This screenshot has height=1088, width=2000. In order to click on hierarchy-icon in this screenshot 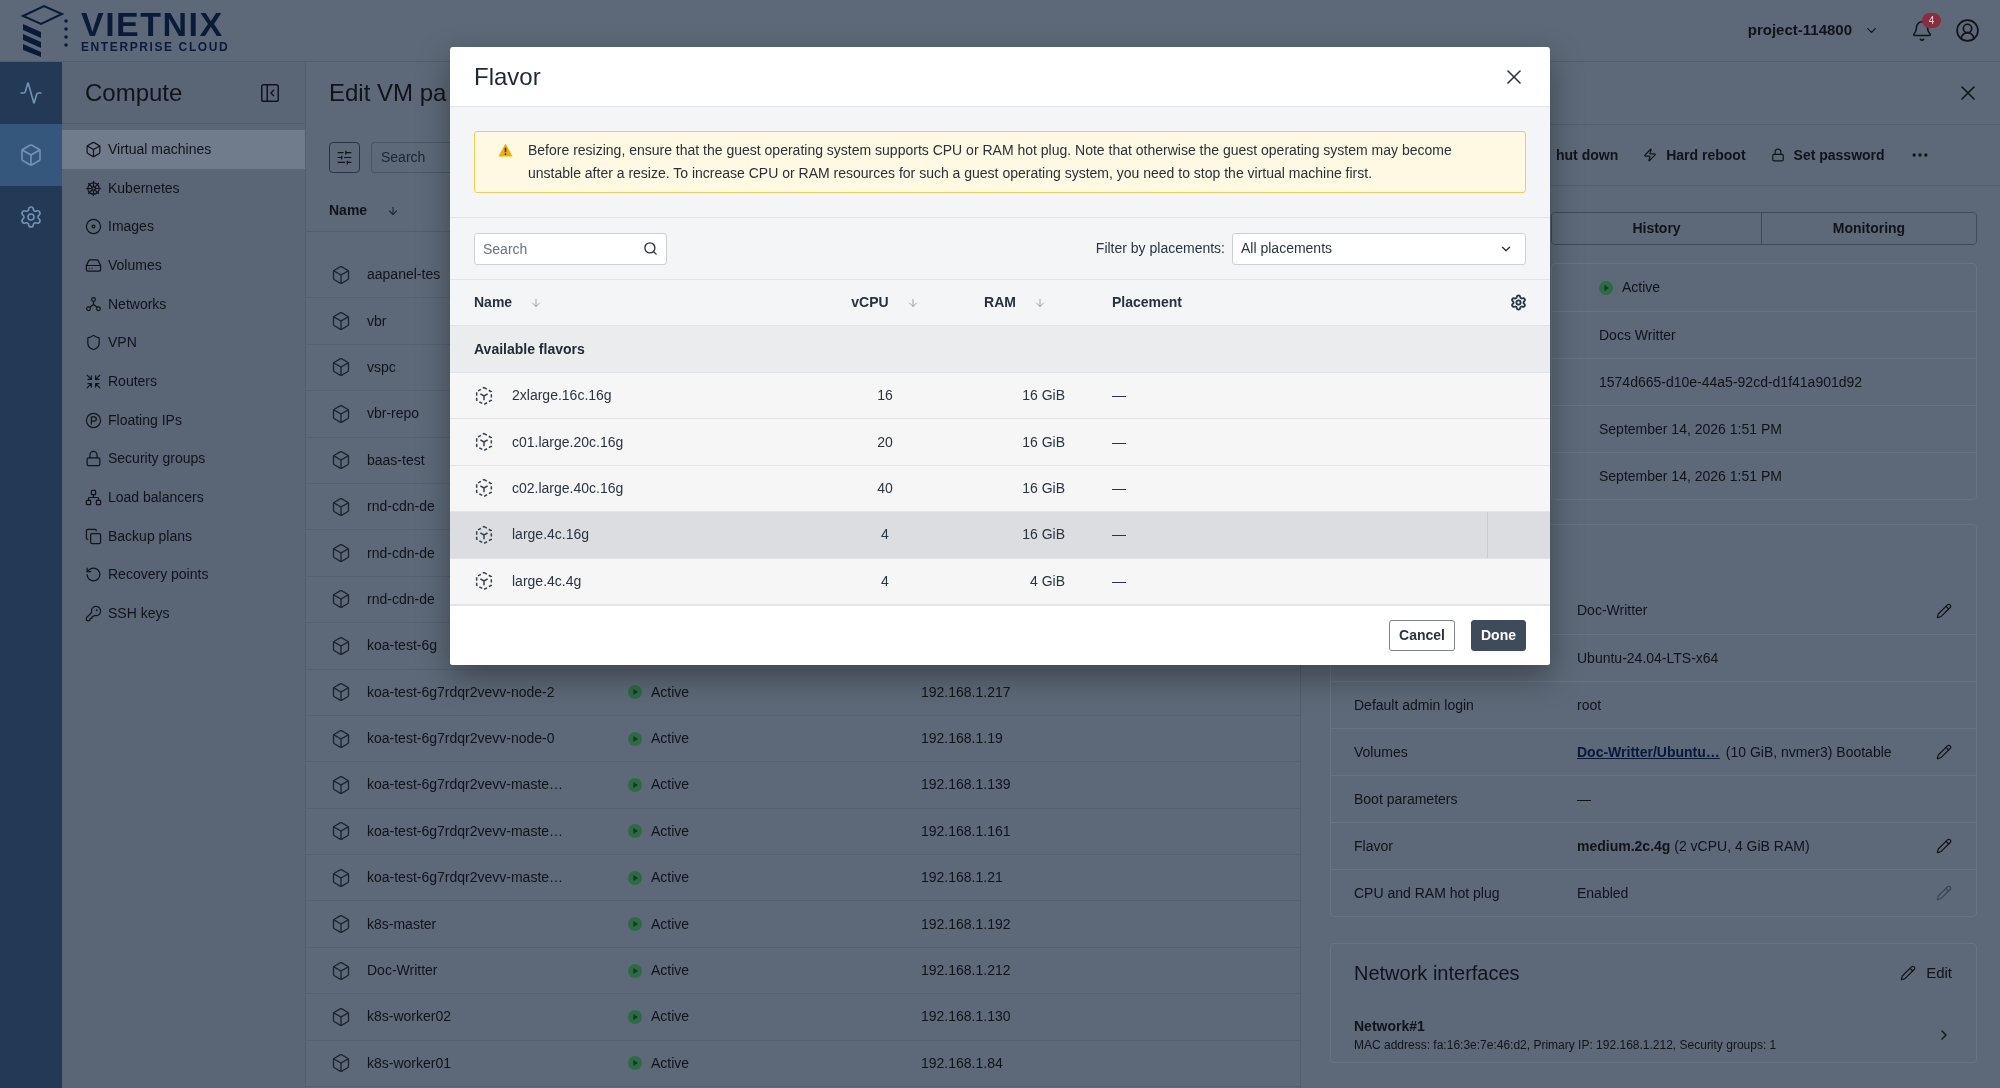, I will do `click(93, 498)`.